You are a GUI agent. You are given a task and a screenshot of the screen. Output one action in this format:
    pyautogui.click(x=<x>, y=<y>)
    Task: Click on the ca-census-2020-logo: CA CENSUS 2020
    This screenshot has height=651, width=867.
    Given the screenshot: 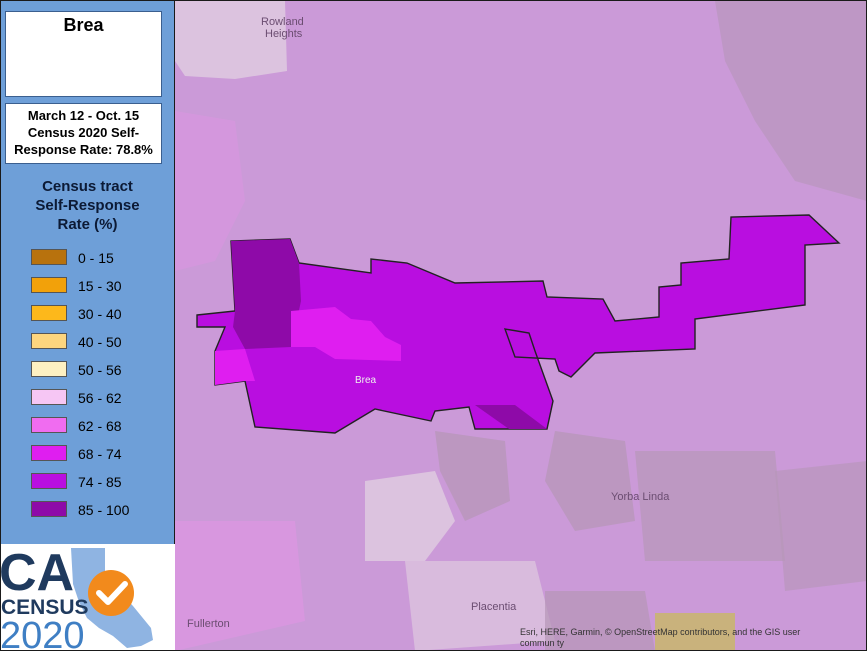 What is the action you would take?
    pyautogui.click(x=88, y=597)
    